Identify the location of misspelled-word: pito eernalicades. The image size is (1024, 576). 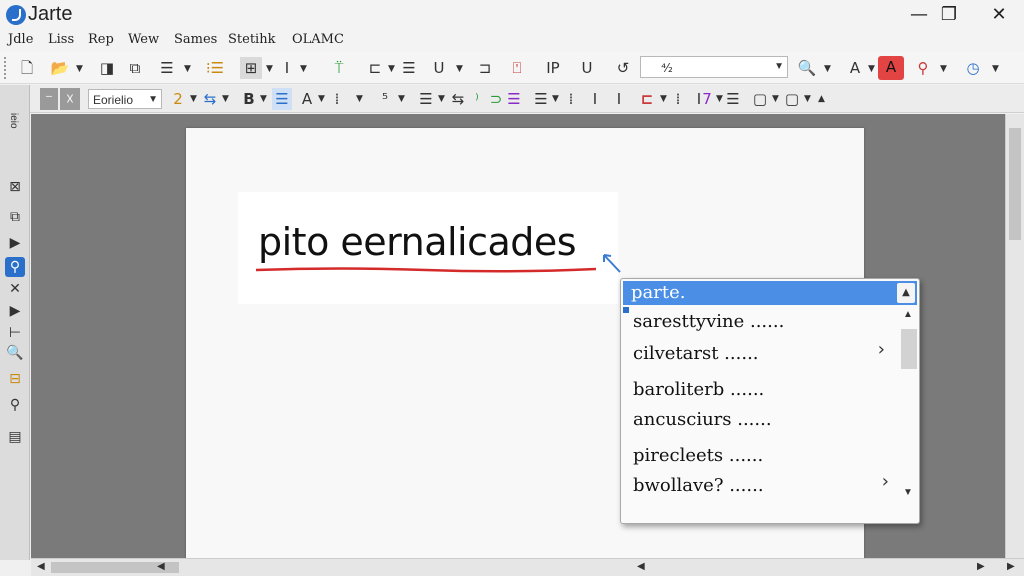
(417, 242).